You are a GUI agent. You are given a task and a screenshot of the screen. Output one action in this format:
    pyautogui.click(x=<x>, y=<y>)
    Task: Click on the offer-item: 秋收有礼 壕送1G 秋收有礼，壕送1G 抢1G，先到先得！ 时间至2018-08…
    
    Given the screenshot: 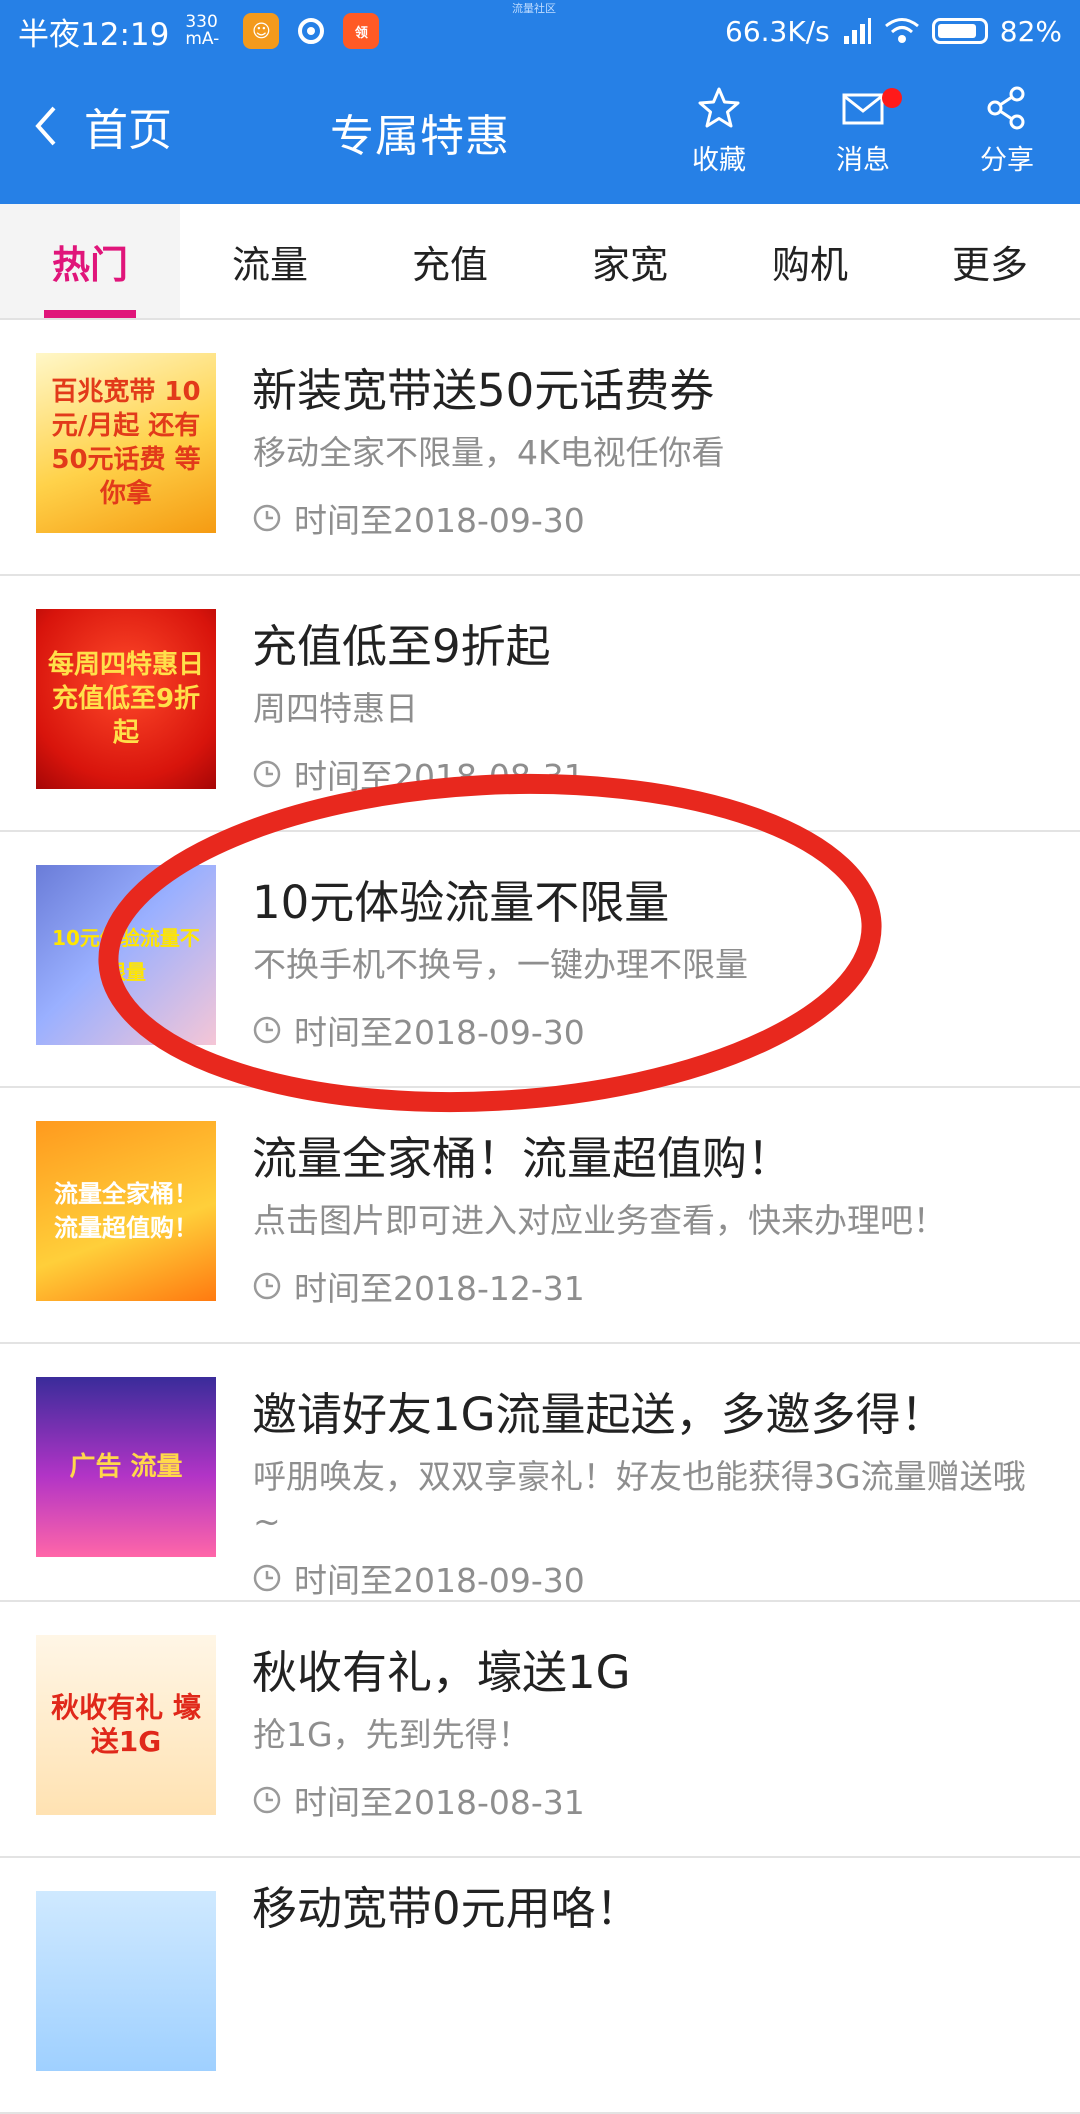 What is the action you would take?
    pyautogui.click(x=540, y=1730)
    